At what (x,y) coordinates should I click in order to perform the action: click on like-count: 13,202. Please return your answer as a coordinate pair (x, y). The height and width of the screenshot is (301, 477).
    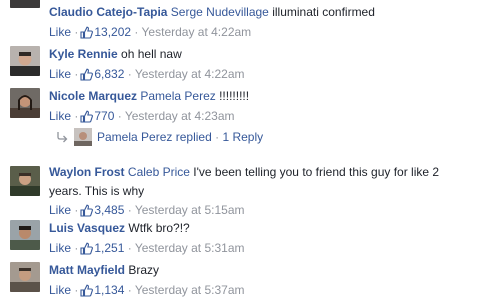
    Looking at the image, I should click on (112, 32).